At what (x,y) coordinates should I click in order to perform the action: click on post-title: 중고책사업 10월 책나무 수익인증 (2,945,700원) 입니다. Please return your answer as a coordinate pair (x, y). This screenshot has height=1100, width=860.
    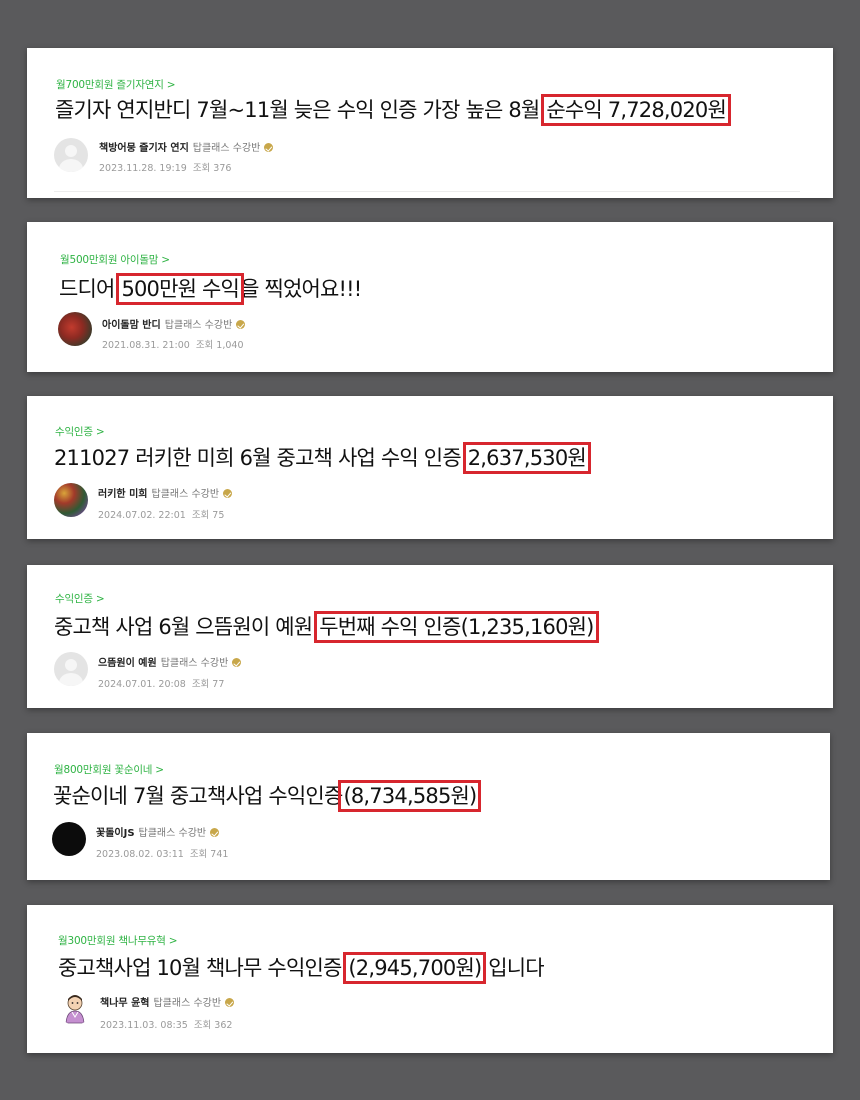
    Looking at the image, I should click on (301, 968).